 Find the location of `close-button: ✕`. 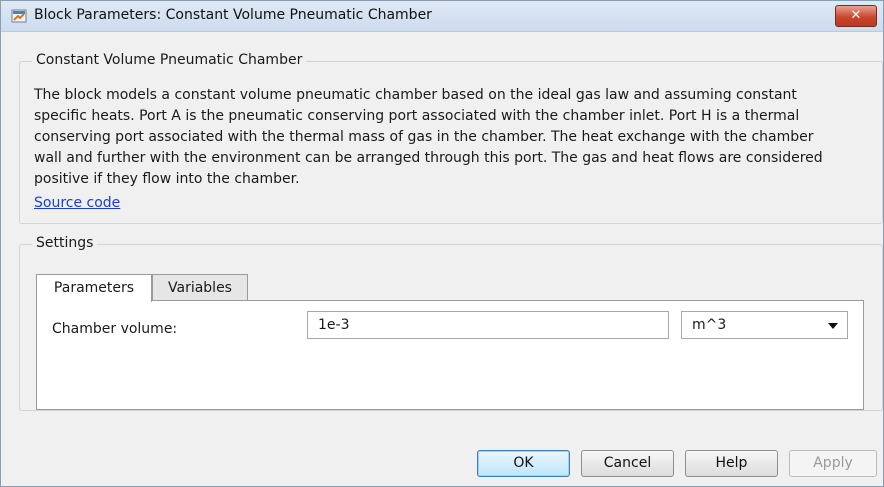

close-button: ✕ is located at coordinates (856, 16).